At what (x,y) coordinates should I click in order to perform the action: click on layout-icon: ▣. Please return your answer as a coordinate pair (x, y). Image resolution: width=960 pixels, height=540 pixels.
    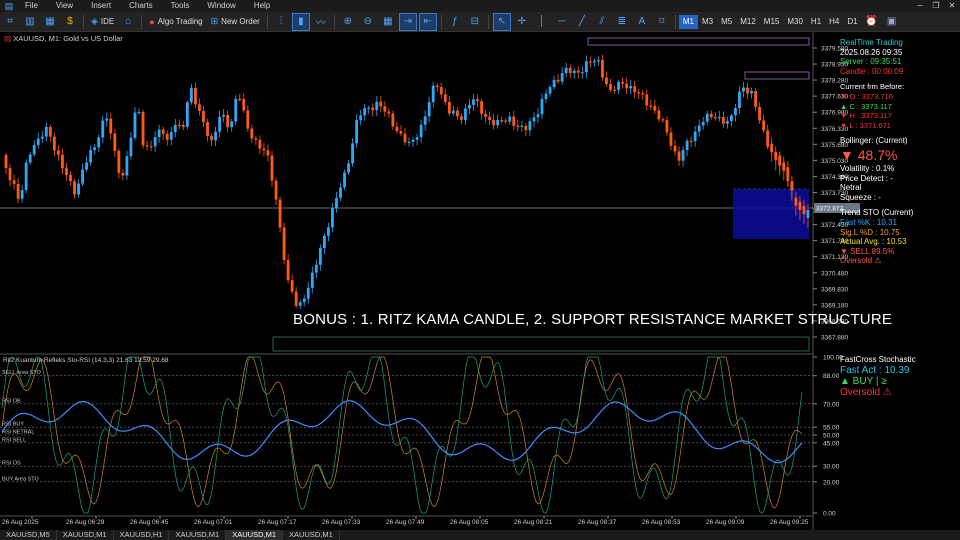
    Looking at the image, I should click on (892, 22).